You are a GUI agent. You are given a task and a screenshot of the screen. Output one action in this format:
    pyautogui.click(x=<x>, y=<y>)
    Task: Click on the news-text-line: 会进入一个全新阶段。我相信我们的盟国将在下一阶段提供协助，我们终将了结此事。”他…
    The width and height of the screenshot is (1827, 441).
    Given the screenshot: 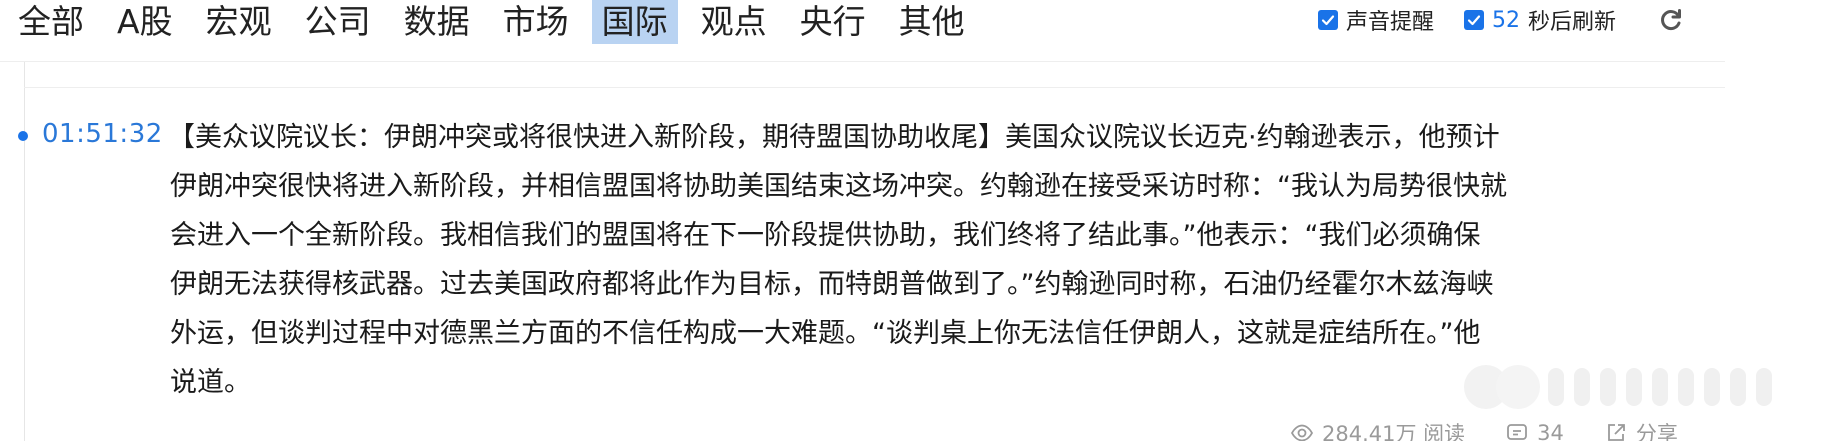 What is the action you would take?
    pyautogui.click(x=825, y=235)
    